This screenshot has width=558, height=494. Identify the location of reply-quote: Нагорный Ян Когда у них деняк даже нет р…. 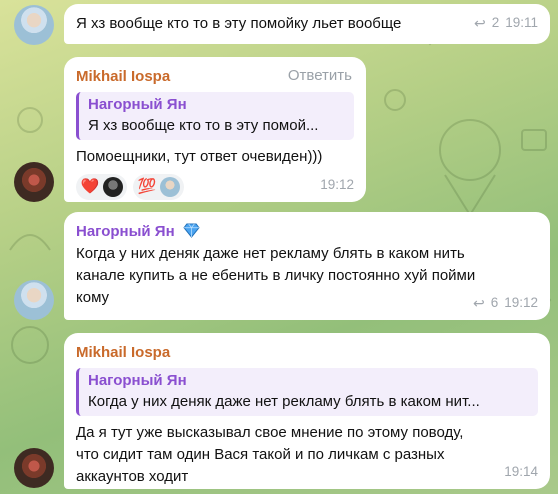
(307, 392).